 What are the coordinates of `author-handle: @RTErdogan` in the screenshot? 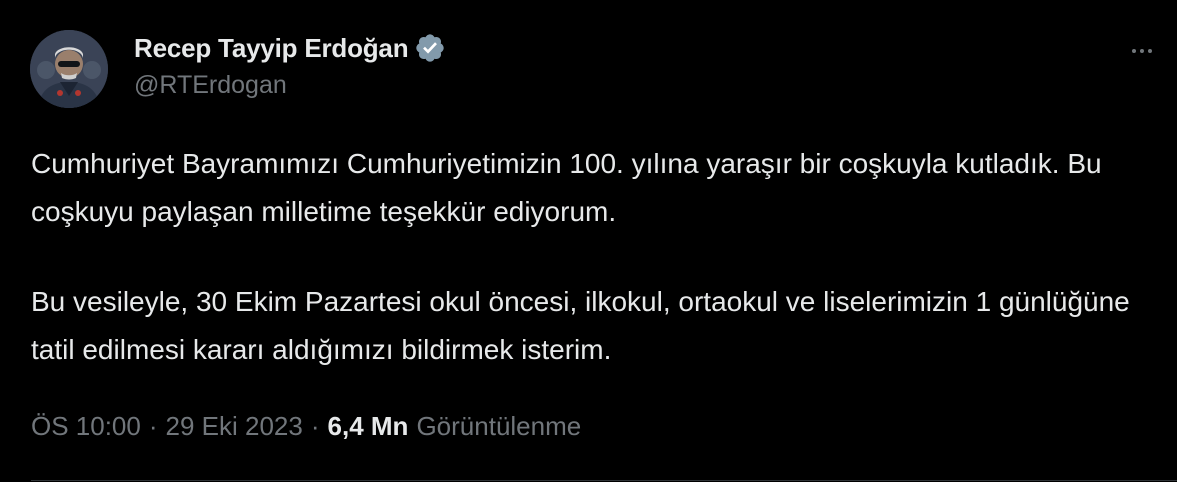 It's located at (290, 85).